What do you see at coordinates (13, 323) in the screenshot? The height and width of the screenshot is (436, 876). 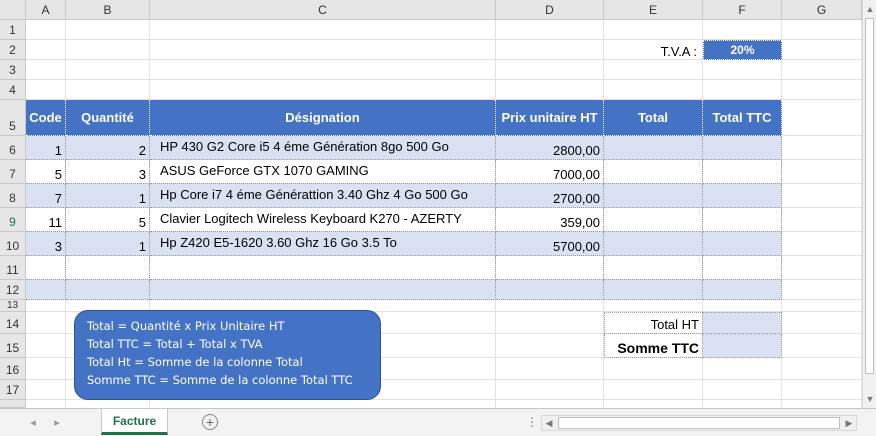 I see `row-header-14: 14` at bounding box center [13, 323].